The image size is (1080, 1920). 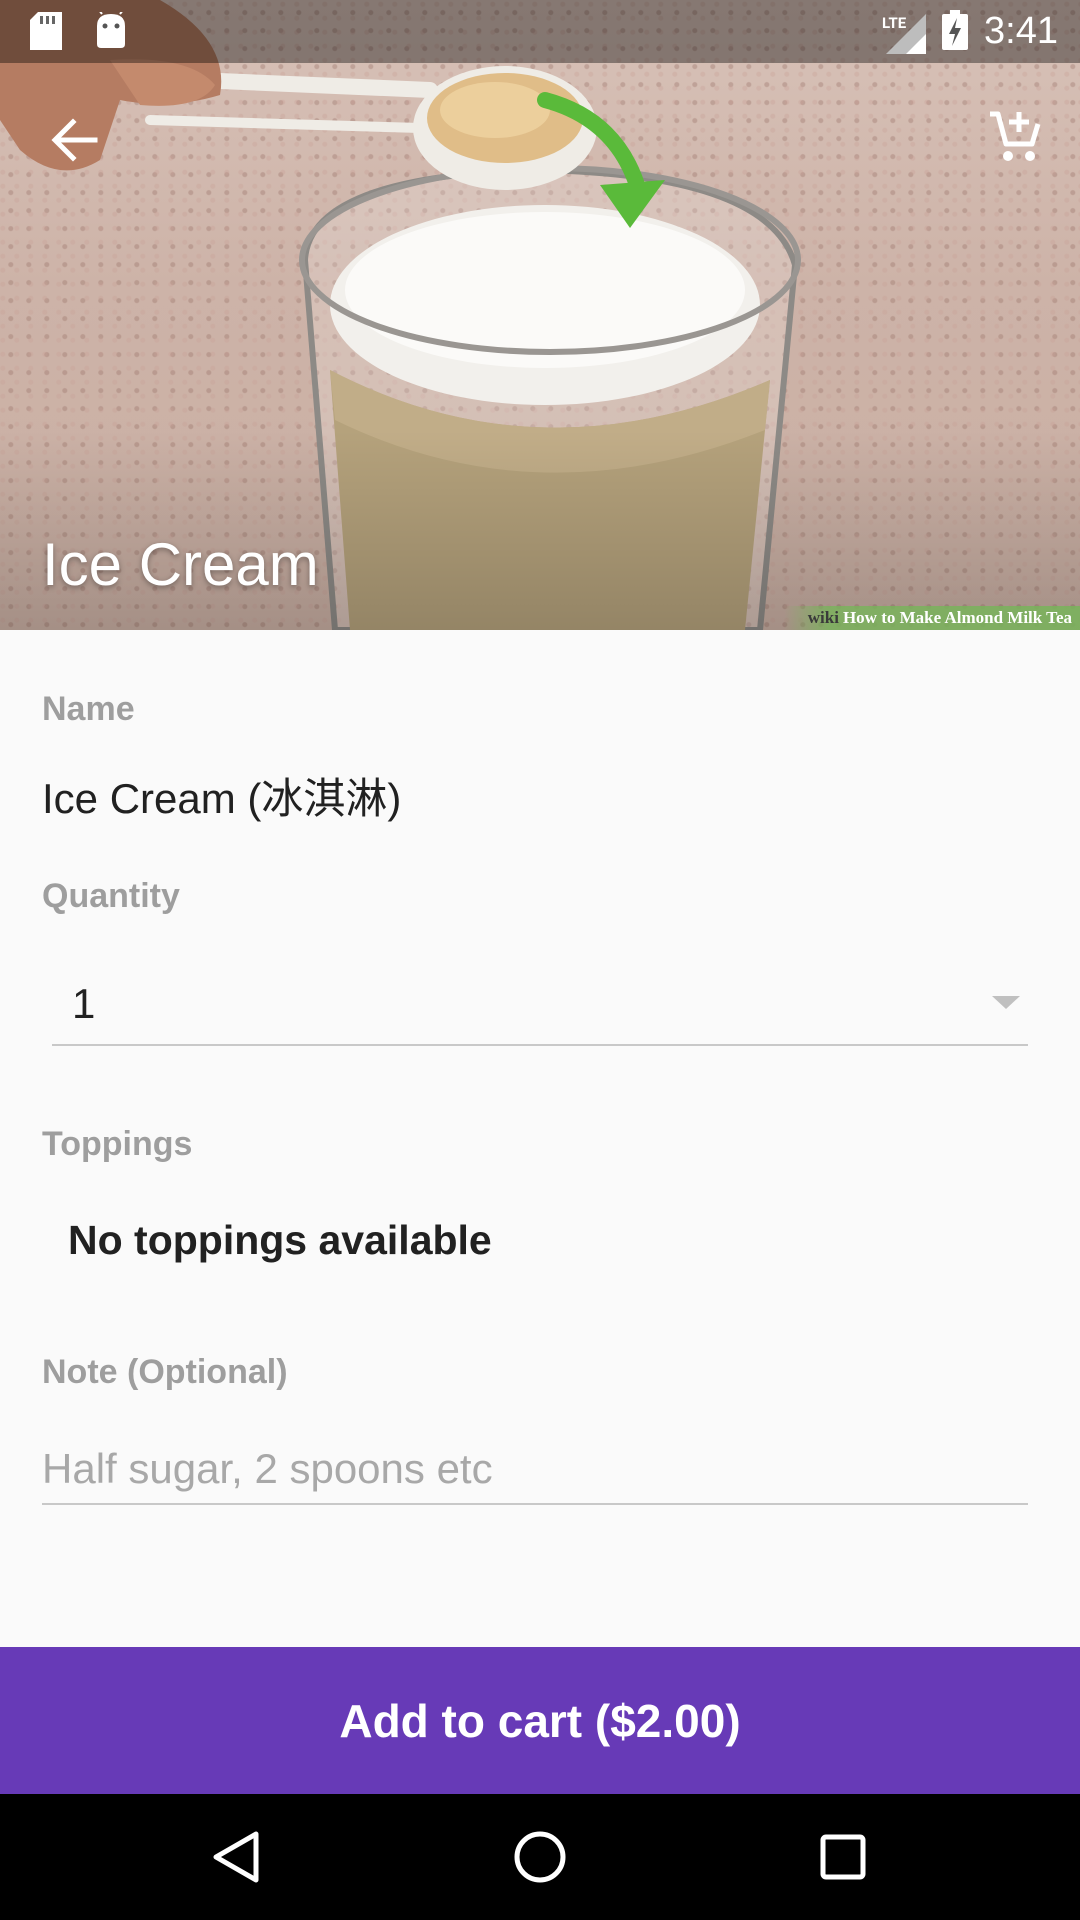 What do you see at coordinates (165, 1372) in the screenshot?
I see `note-label: Note (Optional)` at bounding box center [165, 1372].